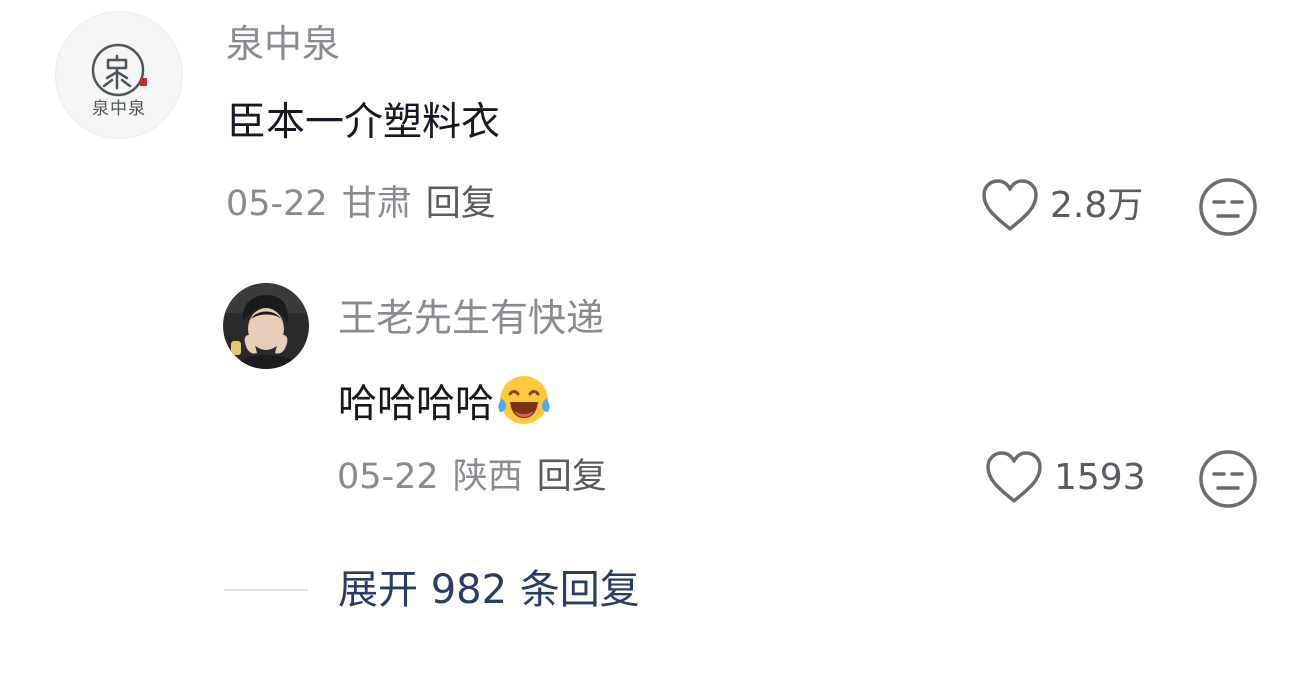 This screenshot has height=682, width=1316. I want to click on reply-region: 陕西, so click(487, 477).